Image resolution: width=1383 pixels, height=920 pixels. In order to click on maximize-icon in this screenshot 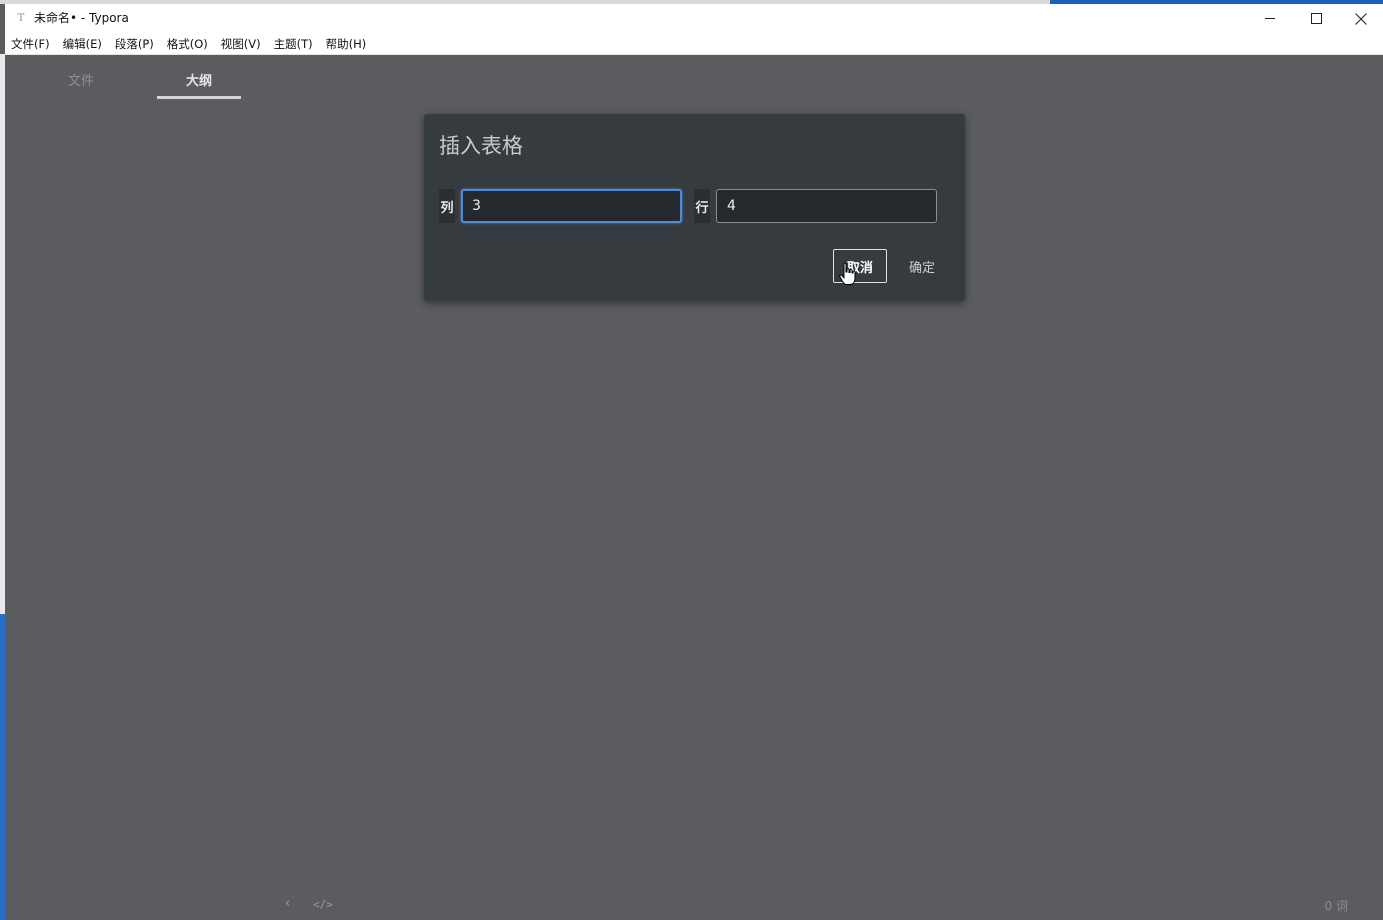, I will do `click(1316, 18)`.